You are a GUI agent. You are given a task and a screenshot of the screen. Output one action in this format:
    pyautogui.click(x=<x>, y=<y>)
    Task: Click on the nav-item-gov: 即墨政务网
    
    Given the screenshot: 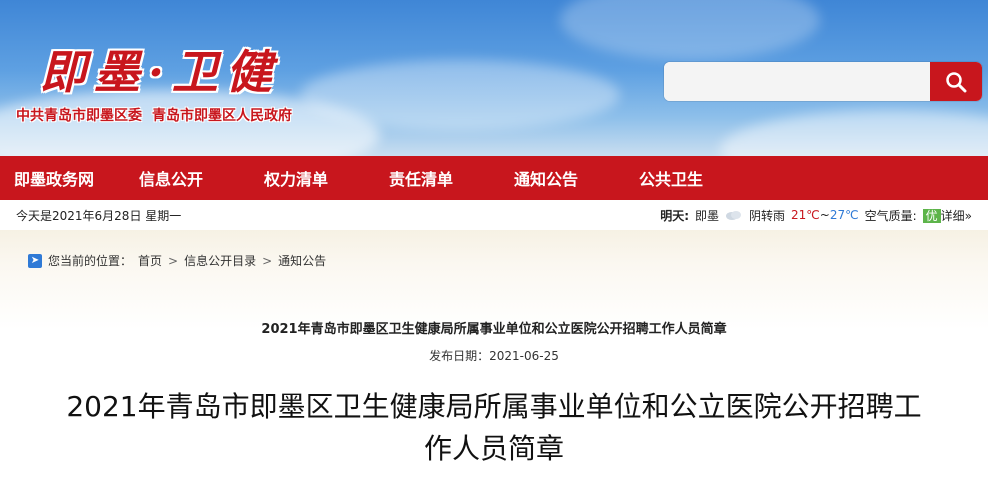 What is the action you would take?
    pyautogui.click(x=62, y=178)
    